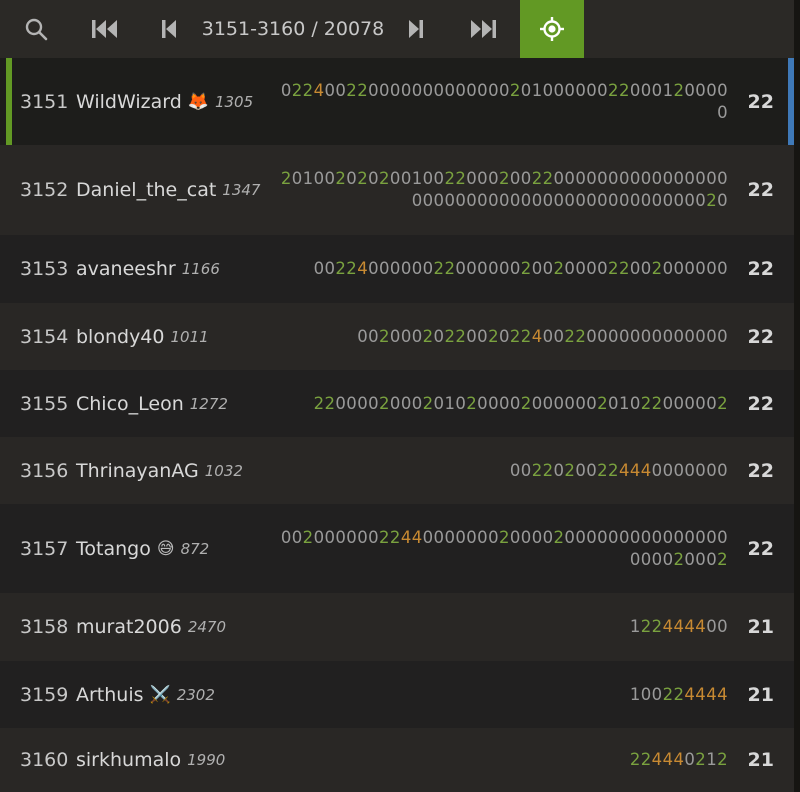  I want to click on user-cell: murat2006 2470, so click(151, 627).